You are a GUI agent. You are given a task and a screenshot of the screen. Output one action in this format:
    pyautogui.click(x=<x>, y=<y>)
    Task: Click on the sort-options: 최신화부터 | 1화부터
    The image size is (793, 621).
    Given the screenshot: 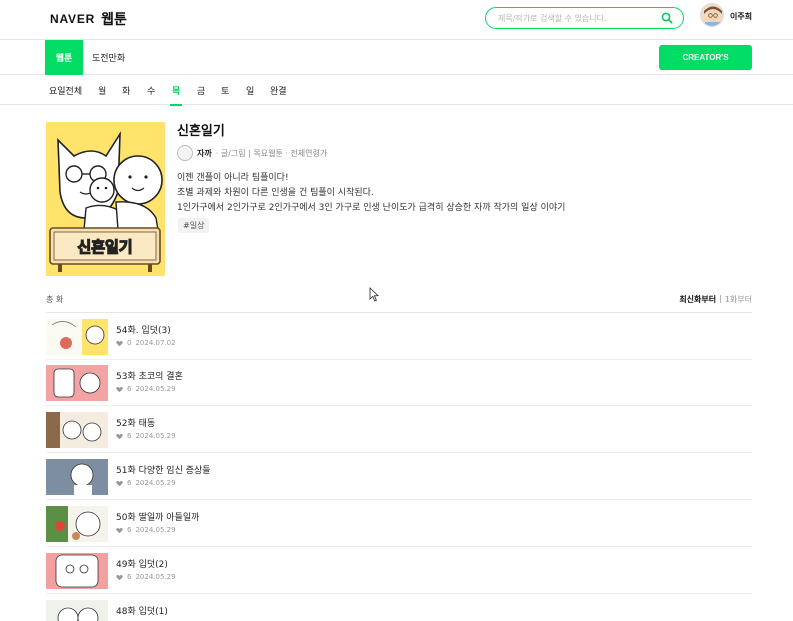 What is the action you would take?
    pyautogui.click(x=715, y=299)
    